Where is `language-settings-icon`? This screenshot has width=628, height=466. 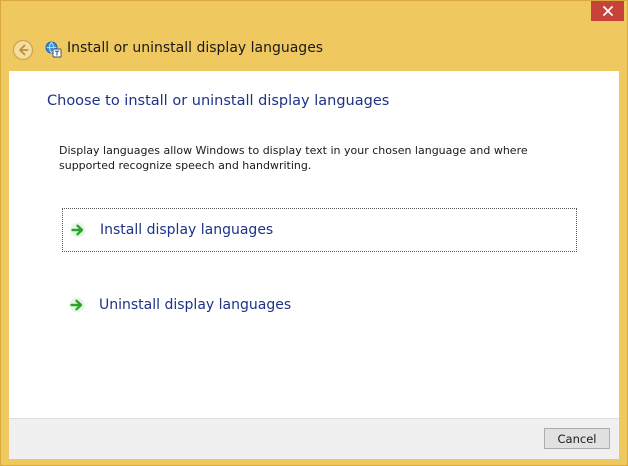 language-settings-icon is located at coordinates (53, 49).